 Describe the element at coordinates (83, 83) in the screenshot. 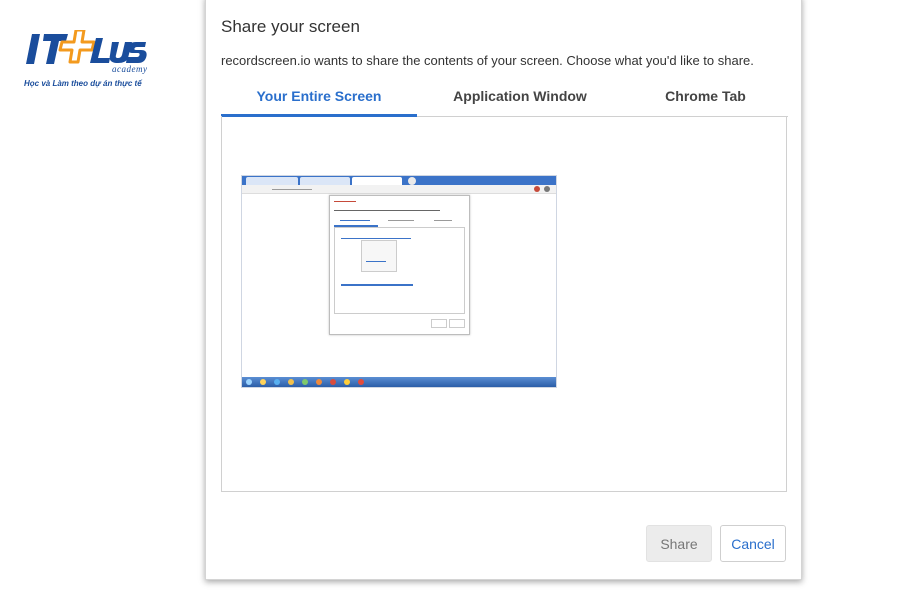

I see `logo-tagline: Học và Làm theo dự án thực tế` at that location.